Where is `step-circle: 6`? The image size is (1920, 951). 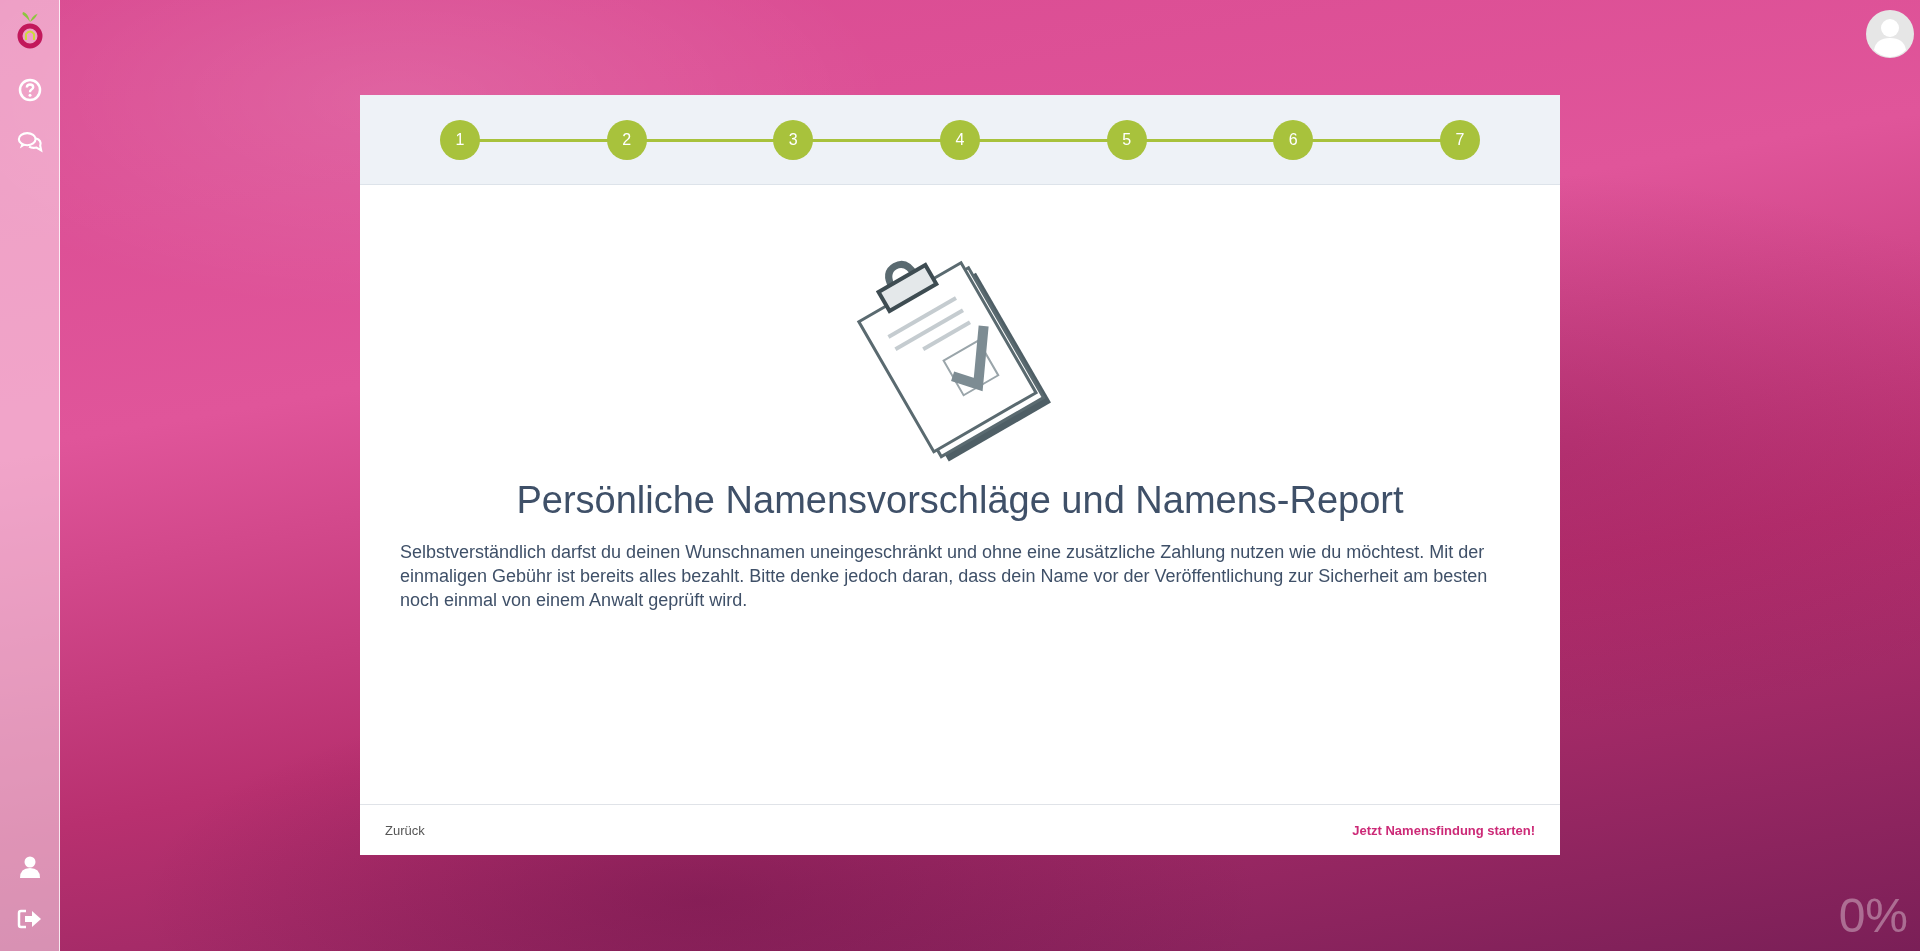
step-circle: 6 is located at coordinates (1293, 139).